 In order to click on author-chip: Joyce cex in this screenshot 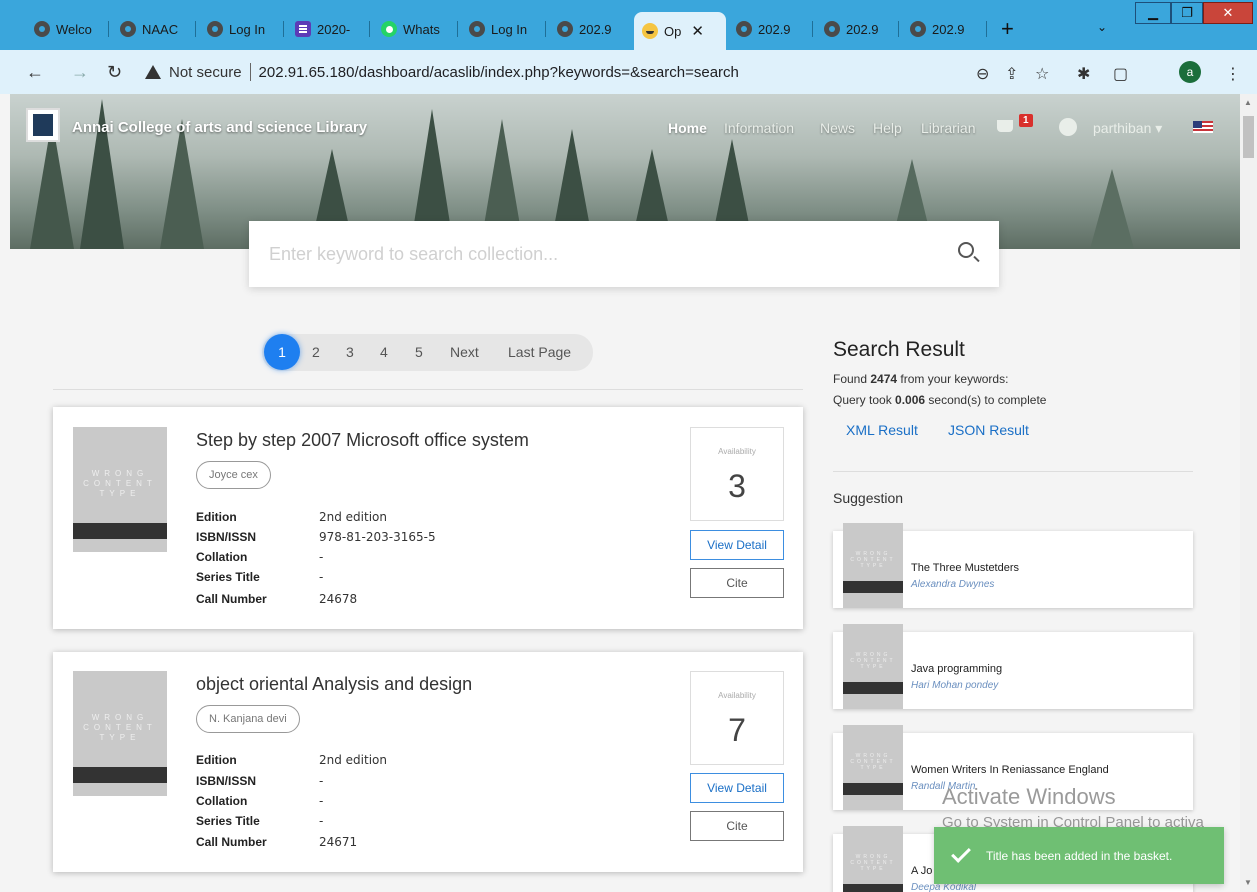, I will do `click(233, 475)`.